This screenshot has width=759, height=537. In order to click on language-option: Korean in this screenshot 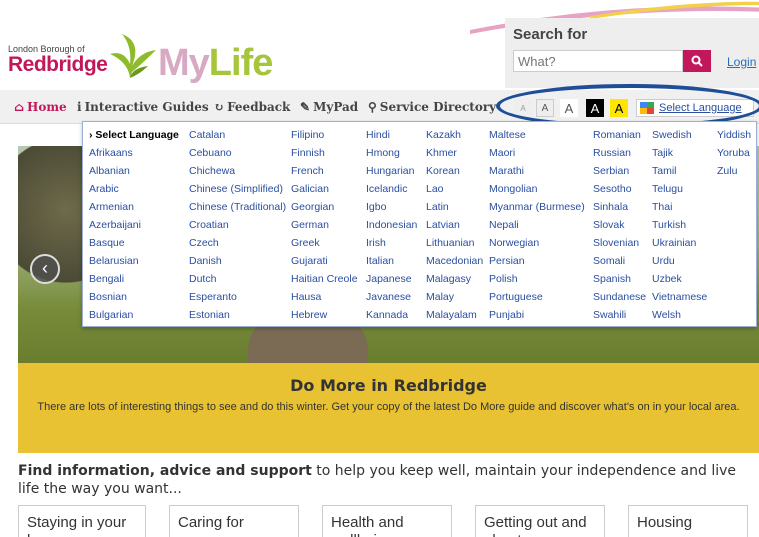, I will do `click(454, 171)`.